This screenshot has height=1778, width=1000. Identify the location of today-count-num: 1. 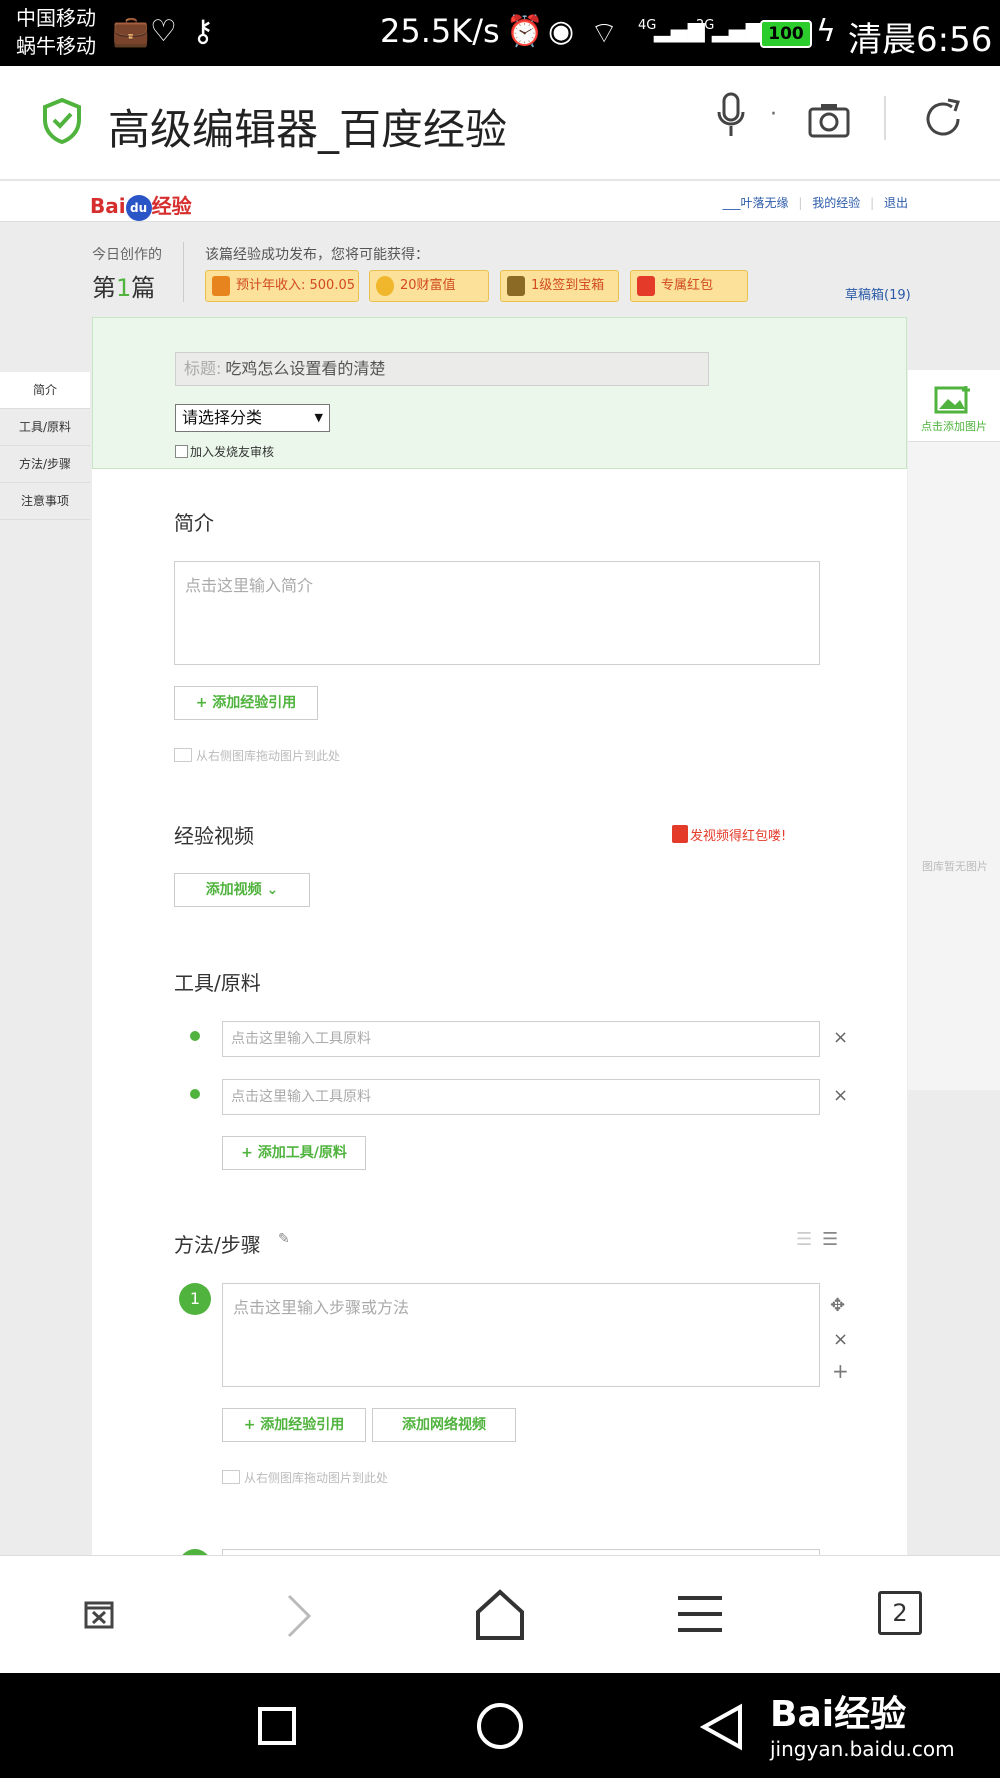
(124, 288).